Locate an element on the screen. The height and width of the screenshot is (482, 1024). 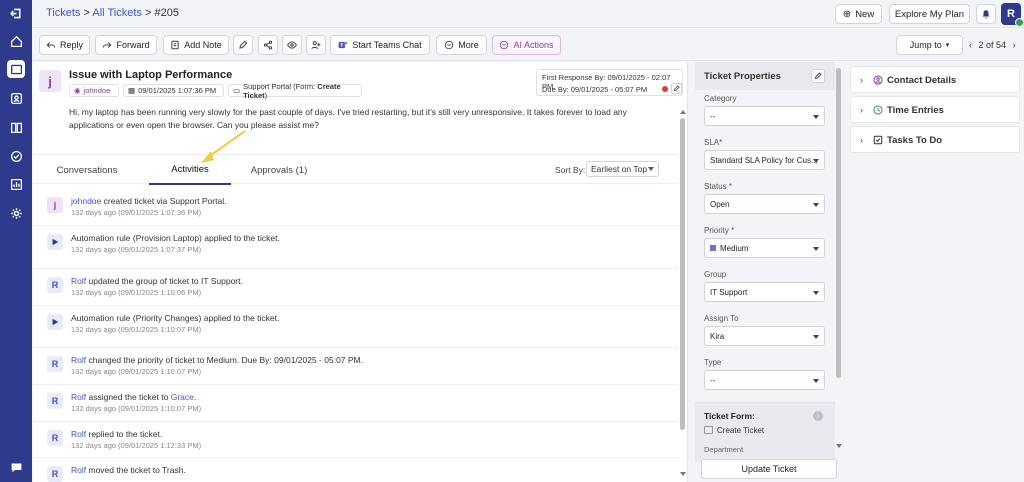
activity-agent-link: Grace is located at coordinates (182, 397).